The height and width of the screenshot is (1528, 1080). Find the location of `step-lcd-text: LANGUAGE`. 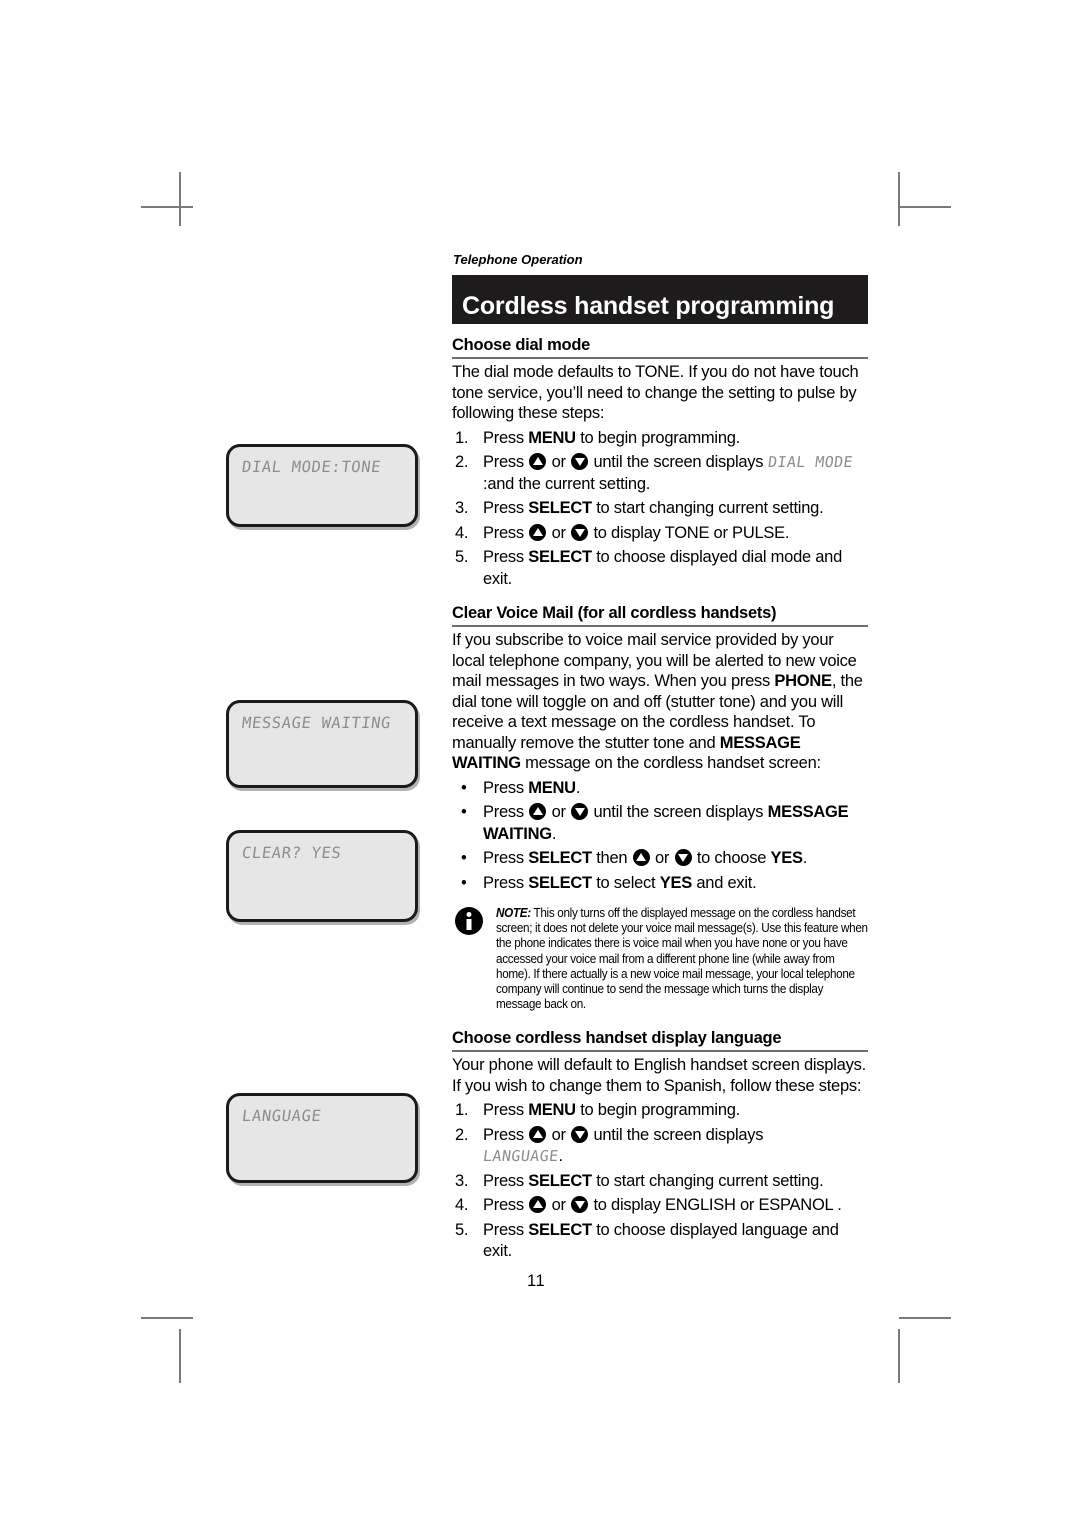

step-lcd-text: LANGUAGE is located at coordinates (520, 1156).